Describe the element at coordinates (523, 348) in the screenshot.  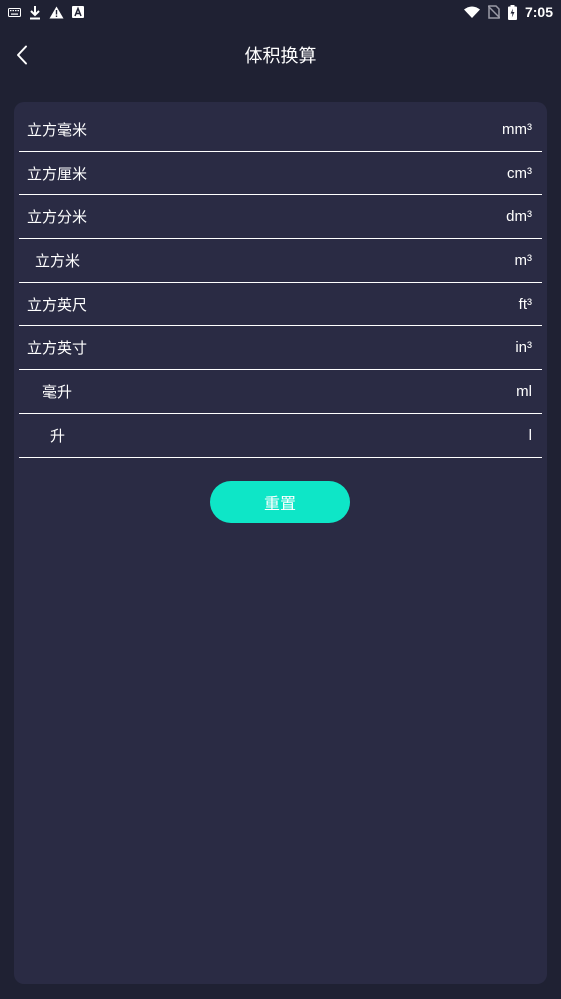
I see `unit-symbol: in³` at that location.